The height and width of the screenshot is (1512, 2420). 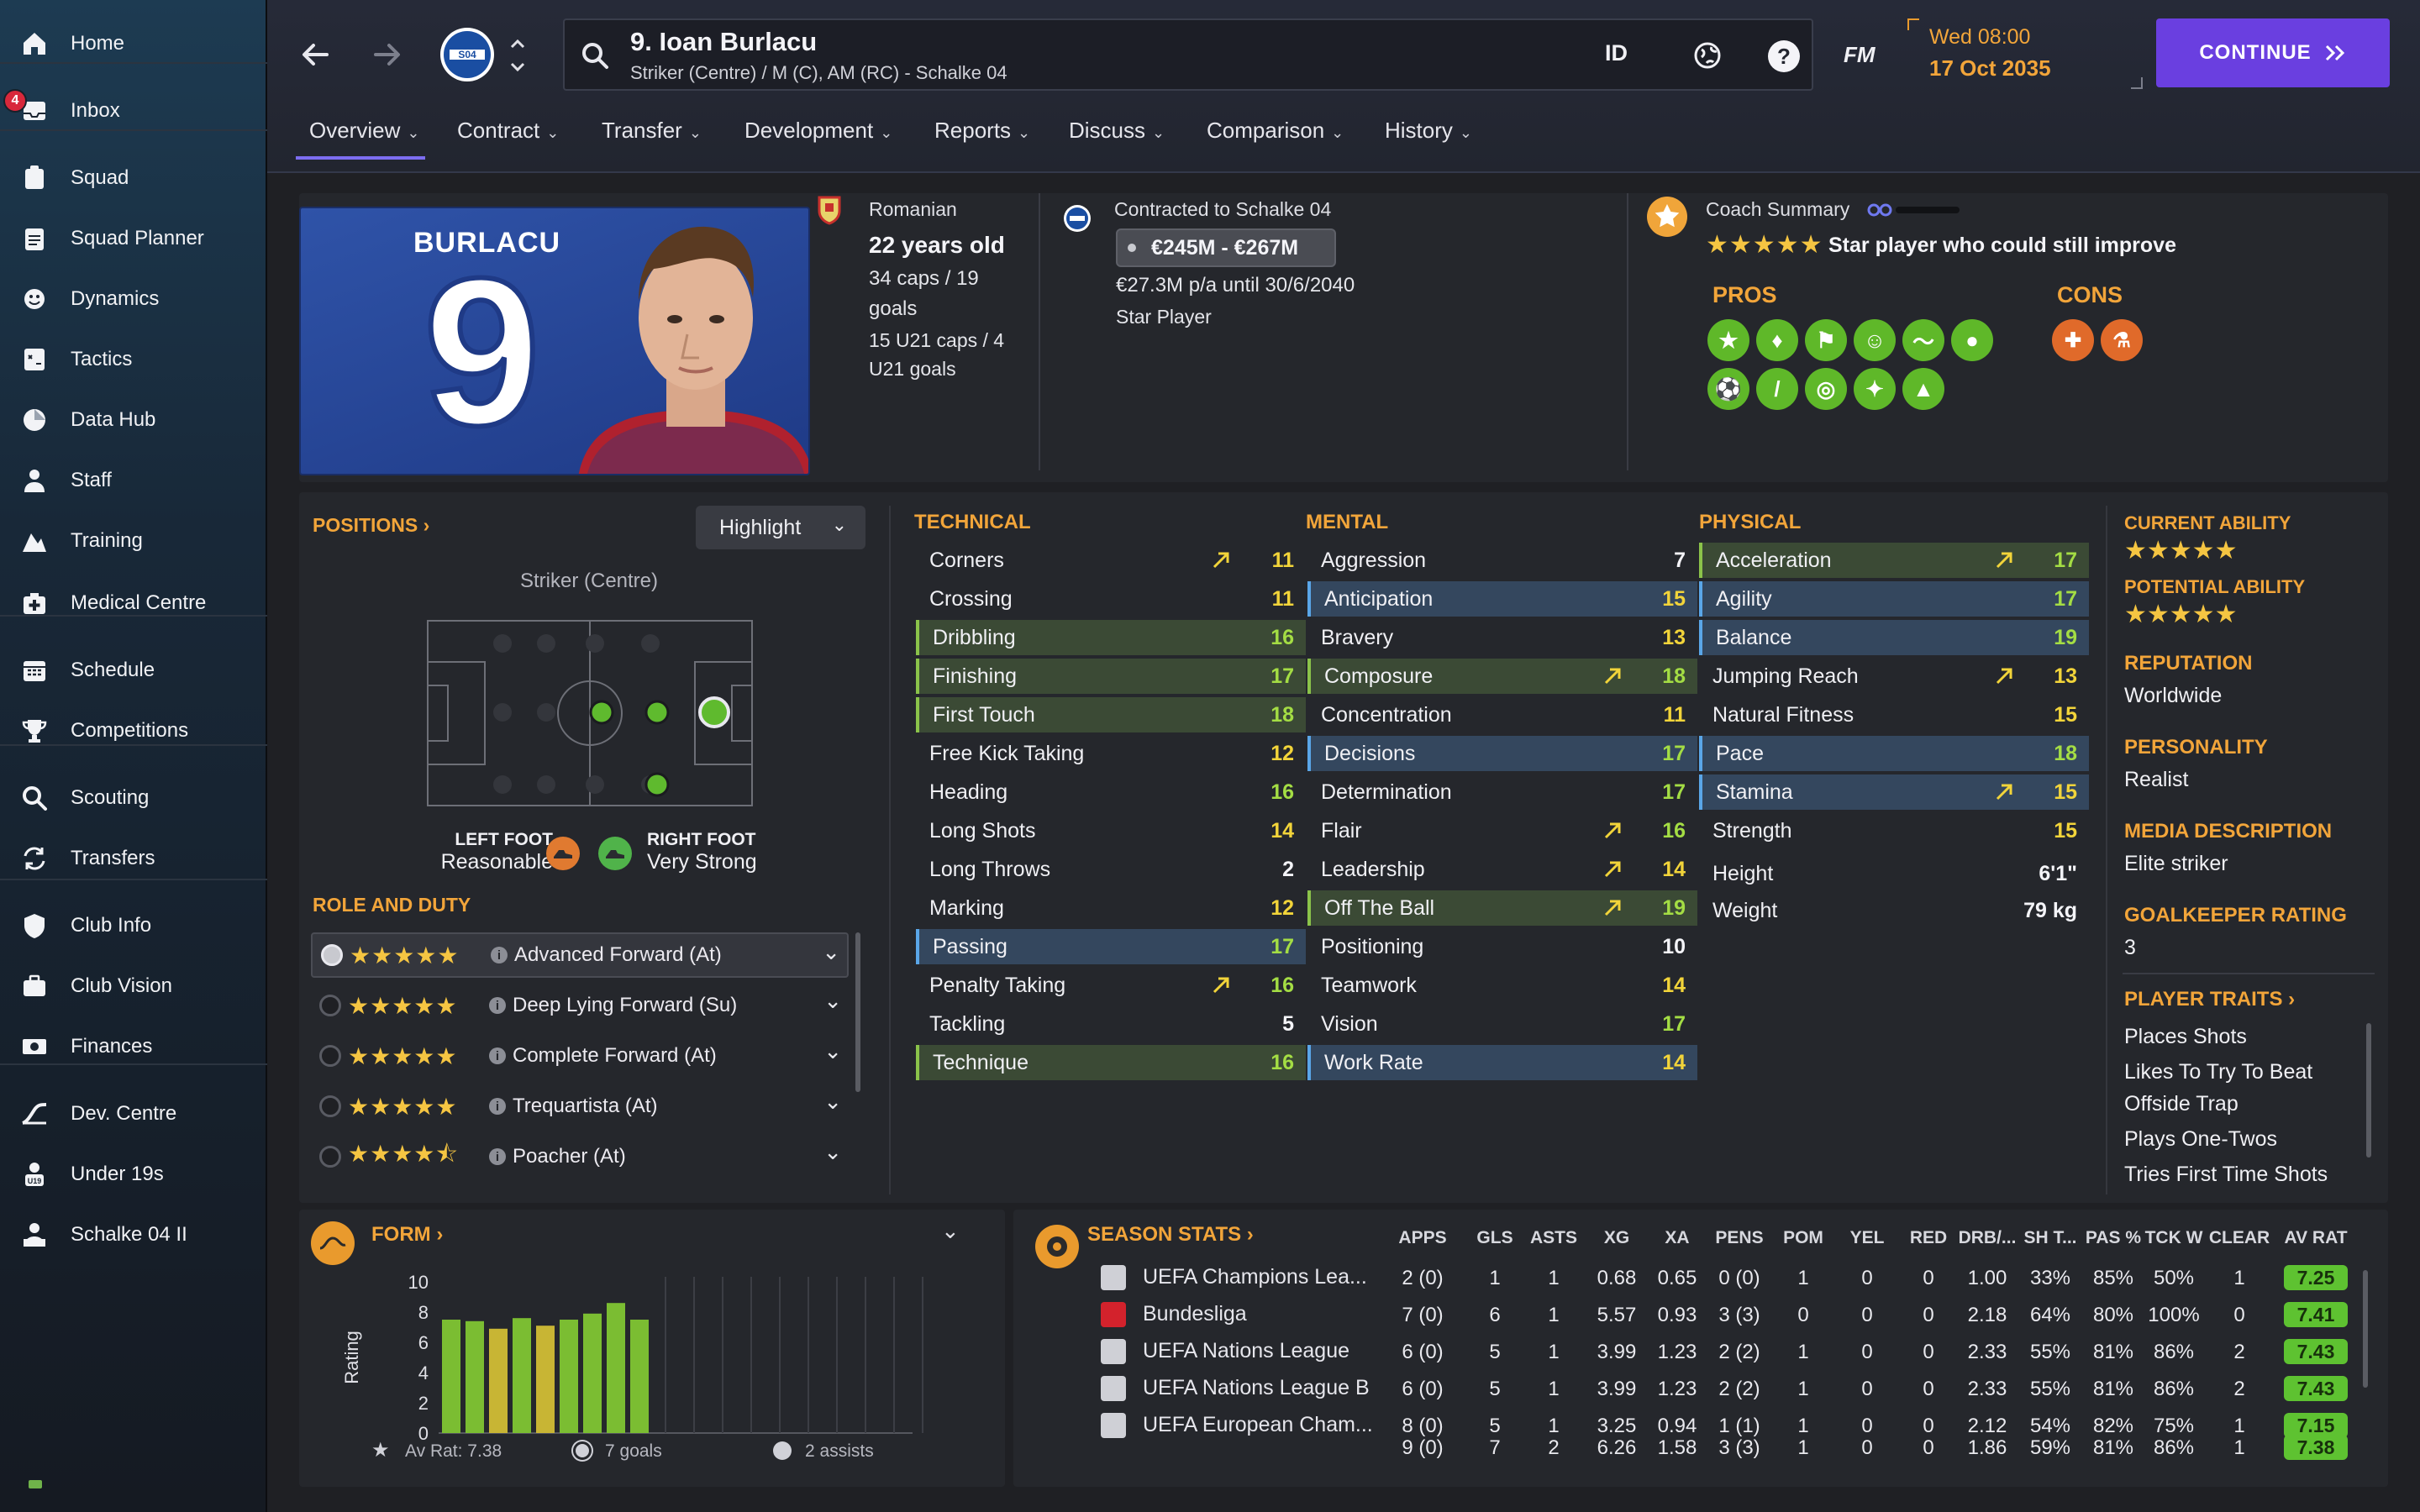 I want to click on attribute-free-kick-taking: Free Kick Taking 12, so click(x=1111, y=753).